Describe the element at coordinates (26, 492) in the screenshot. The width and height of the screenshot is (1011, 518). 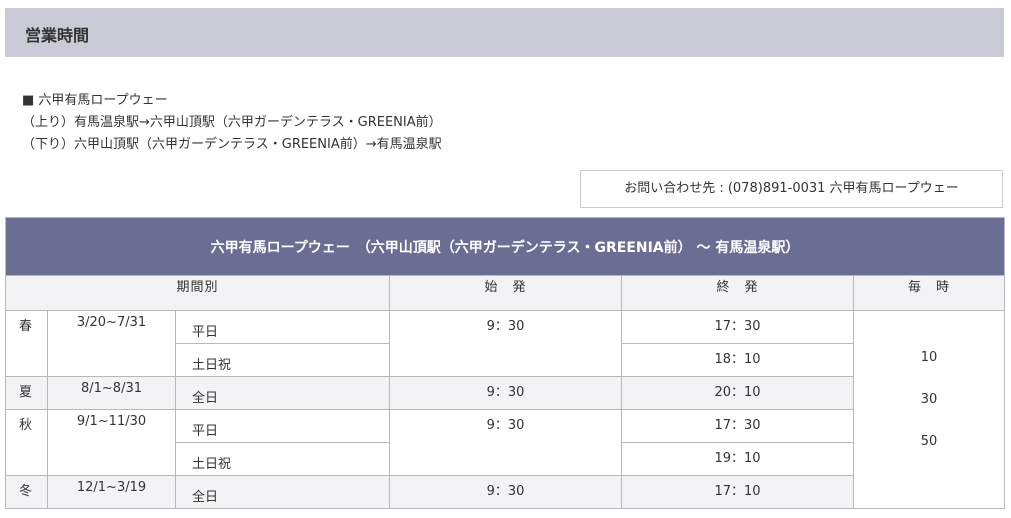
I see `season-winter: 冬` at that location.